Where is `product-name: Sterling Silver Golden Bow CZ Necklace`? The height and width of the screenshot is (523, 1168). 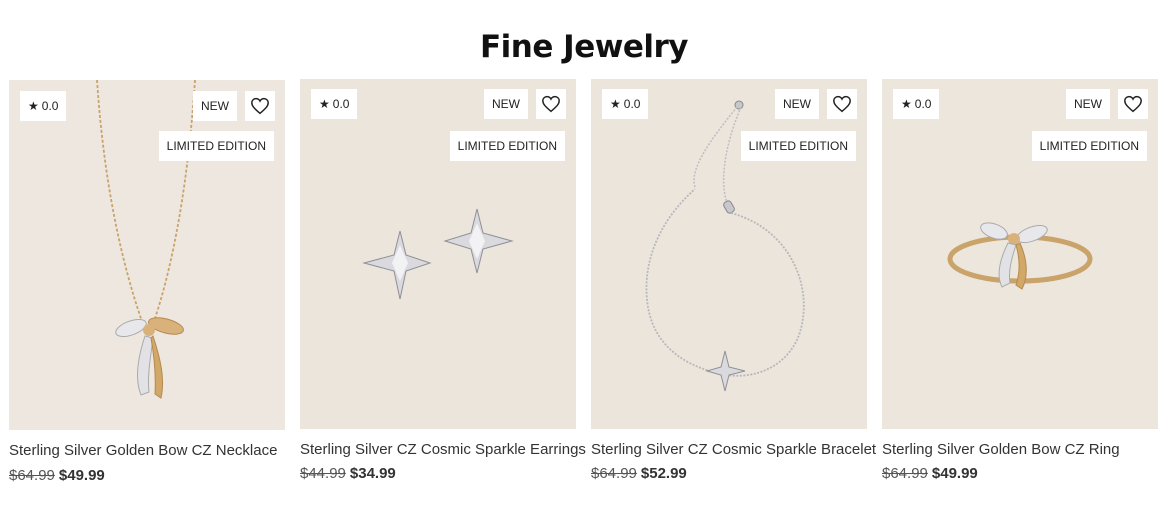 product-name: Sterling Silver Golden Bow CZ Necklace is located at coordinates (143, 450).